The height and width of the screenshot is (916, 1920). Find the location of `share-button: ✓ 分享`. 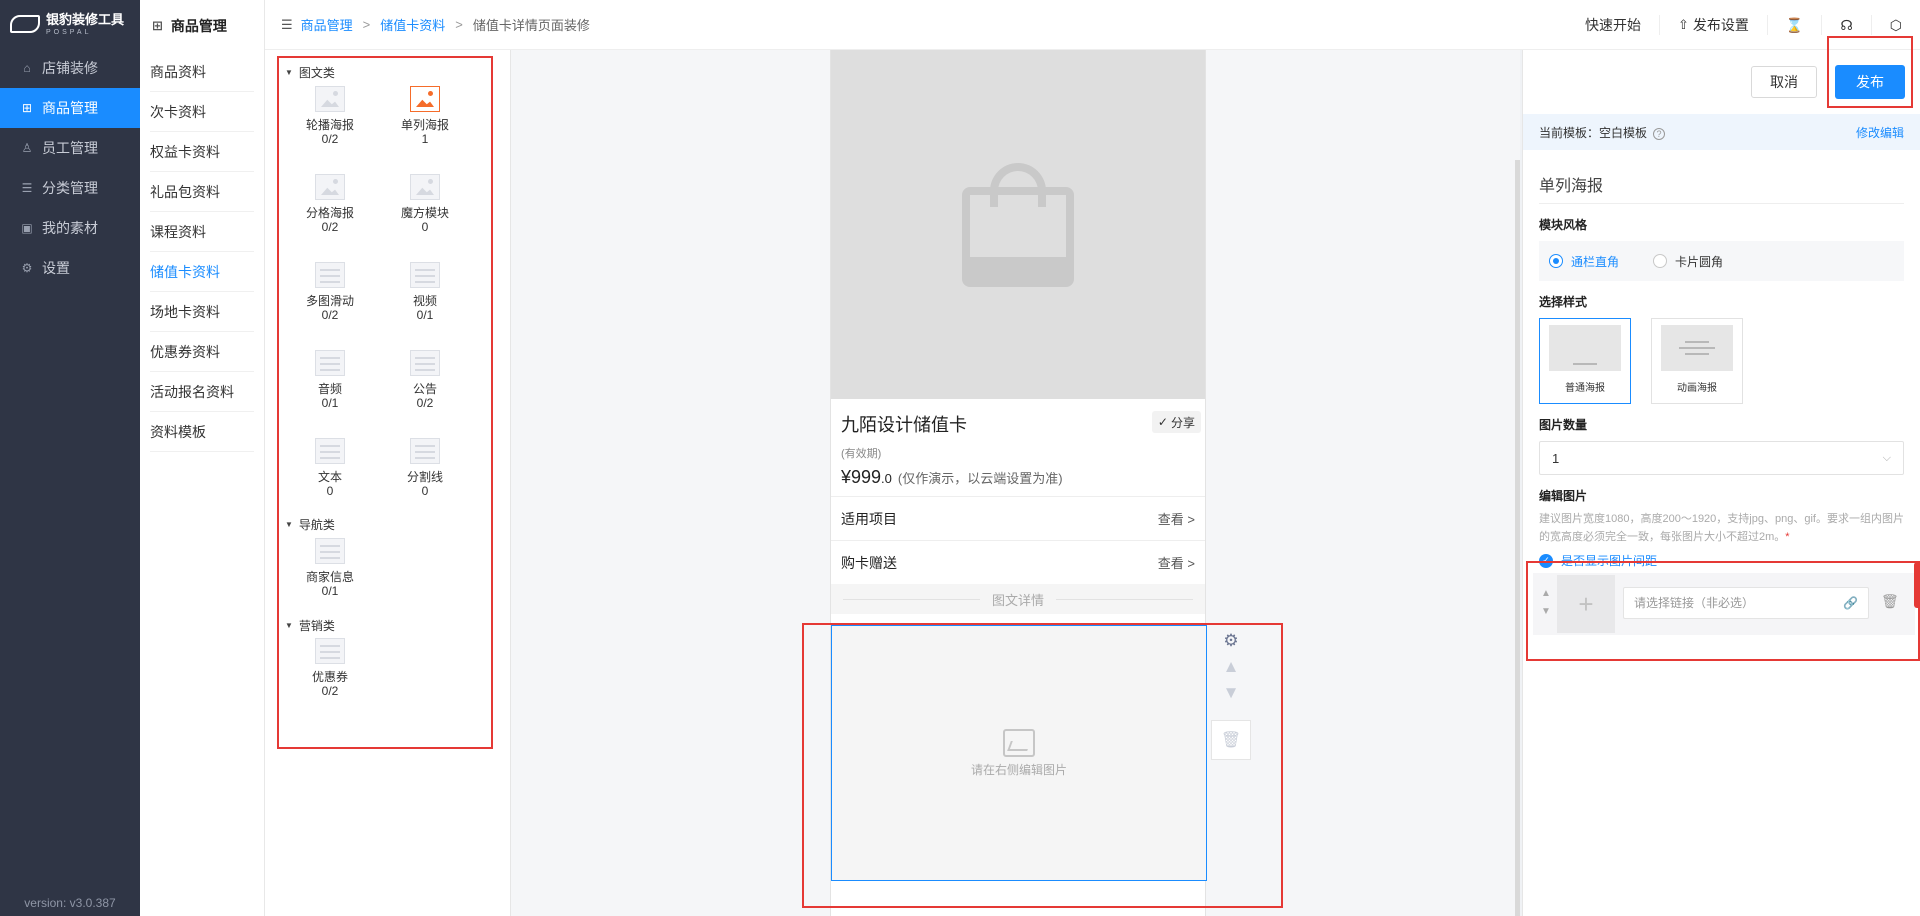

share-button: ✓ 分享 is located at coordinates (1176, 422).